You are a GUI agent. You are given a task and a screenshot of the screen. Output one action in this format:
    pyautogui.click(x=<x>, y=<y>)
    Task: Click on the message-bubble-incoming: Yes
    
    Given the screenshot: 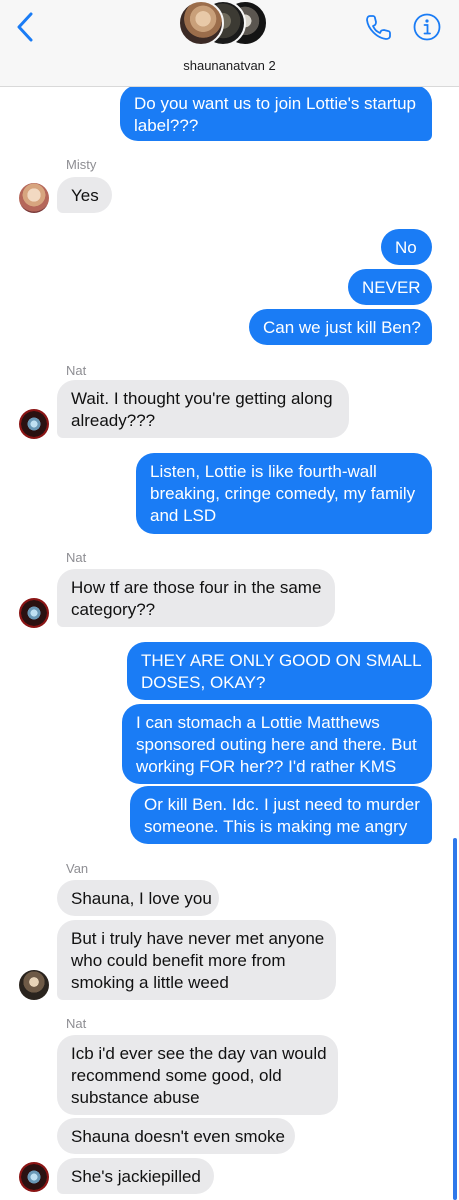 What is the action you would take?
    pyautogui.click(x=84, y=195)
    